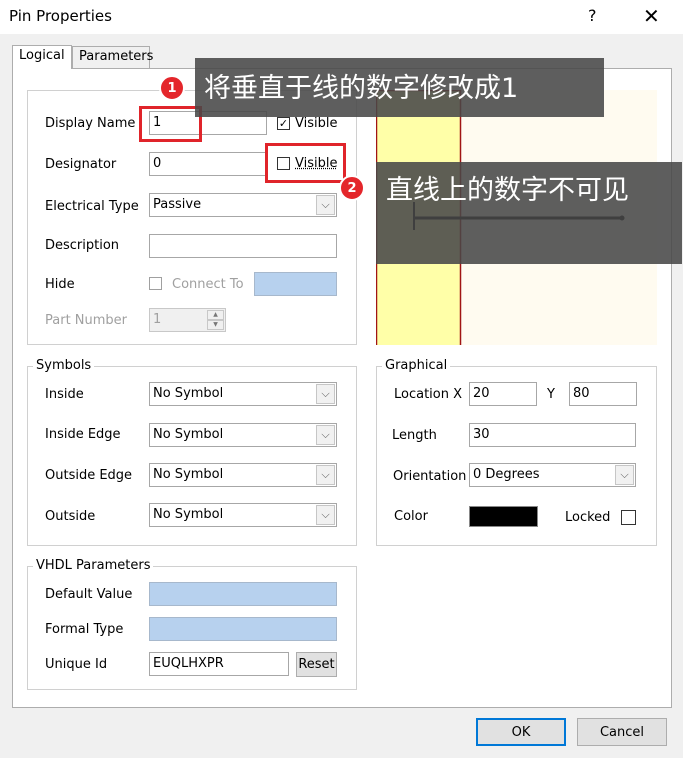 This screenshot has width=683, height=758. I want to click on location-y-input: 80, so click(603, 394).